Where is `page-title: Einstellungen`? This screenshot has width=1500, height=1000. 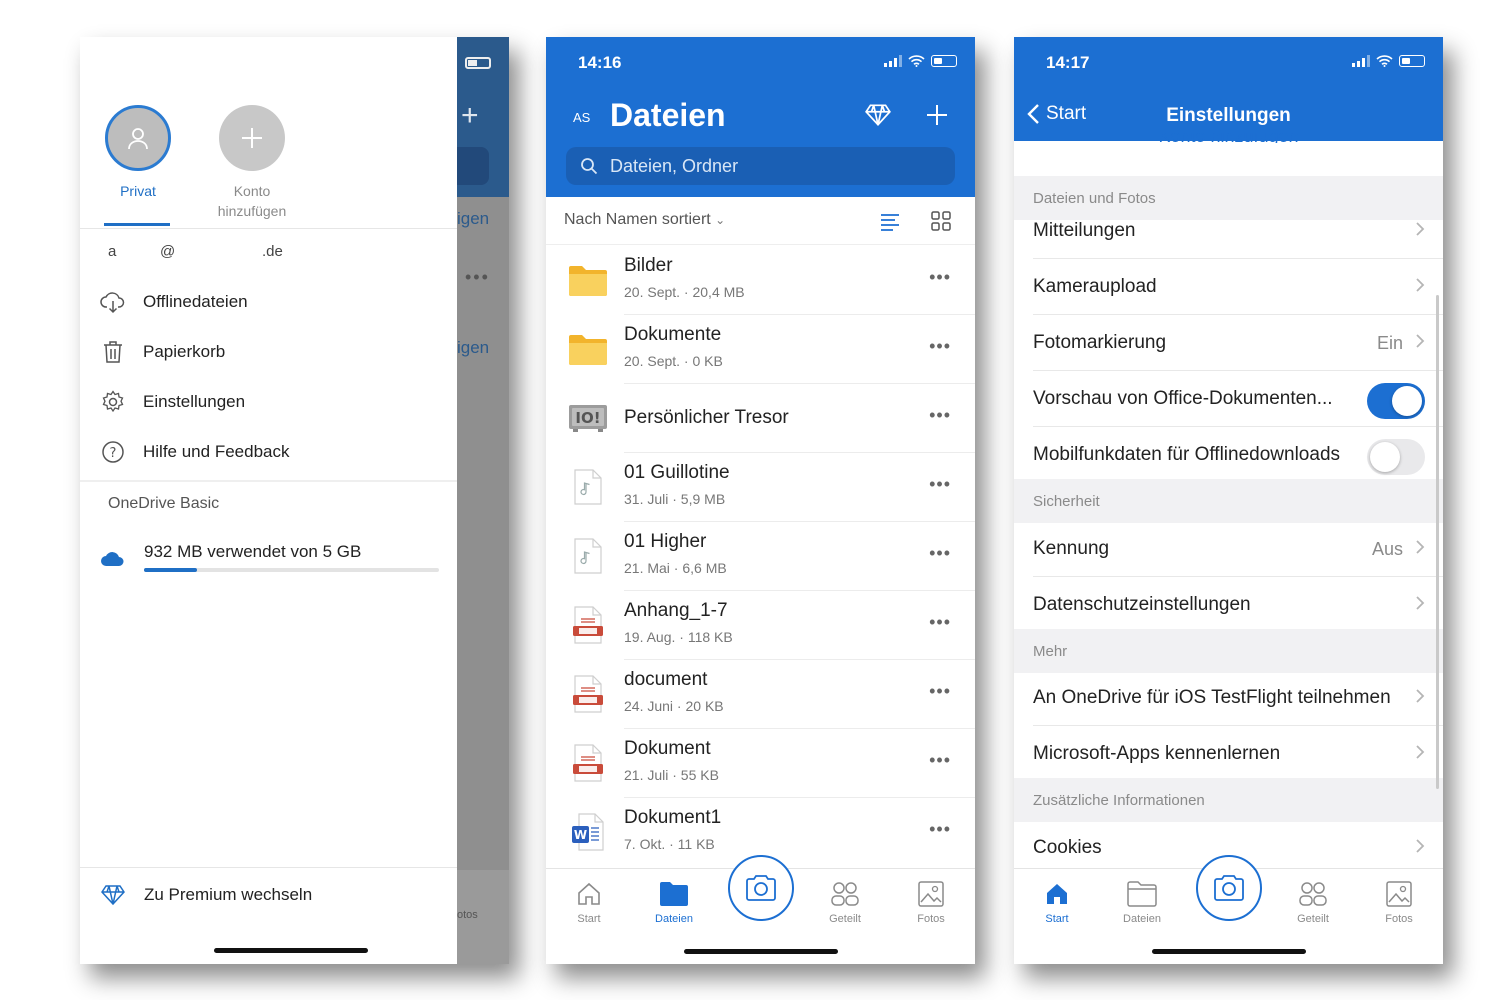 page-title: Einstellungen is located at coordinates (1228, 115).